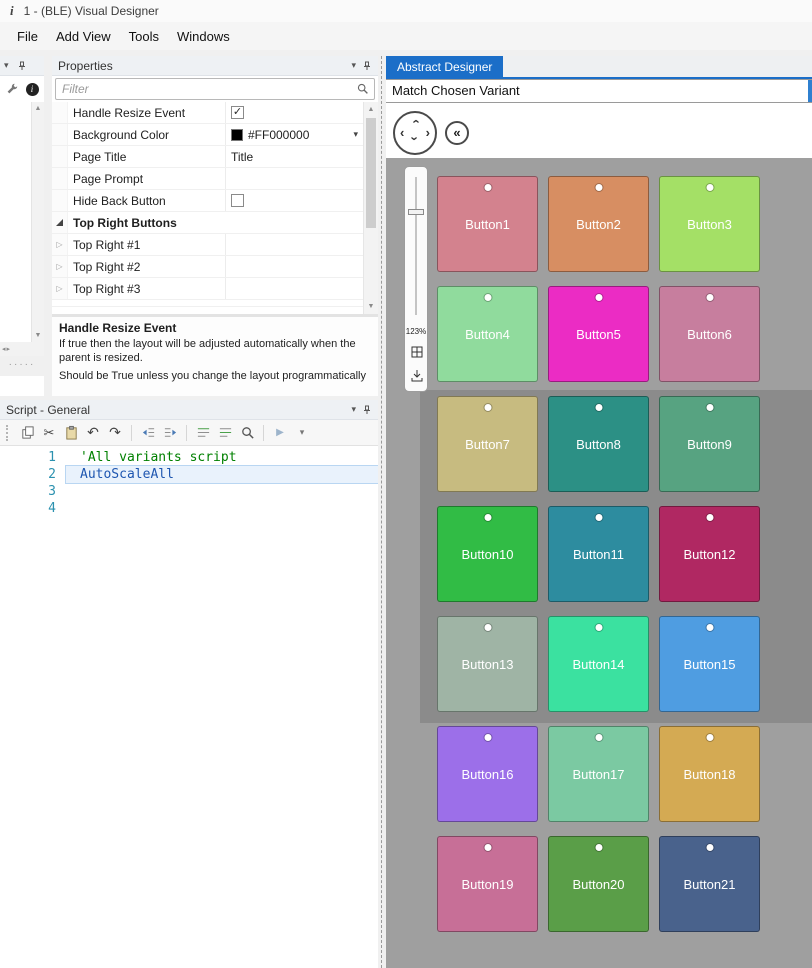  What do you see at coordinates (709, 224) in the screenshot?
I see `designer-button-button3: Button3` at bounding box center [709, 224].